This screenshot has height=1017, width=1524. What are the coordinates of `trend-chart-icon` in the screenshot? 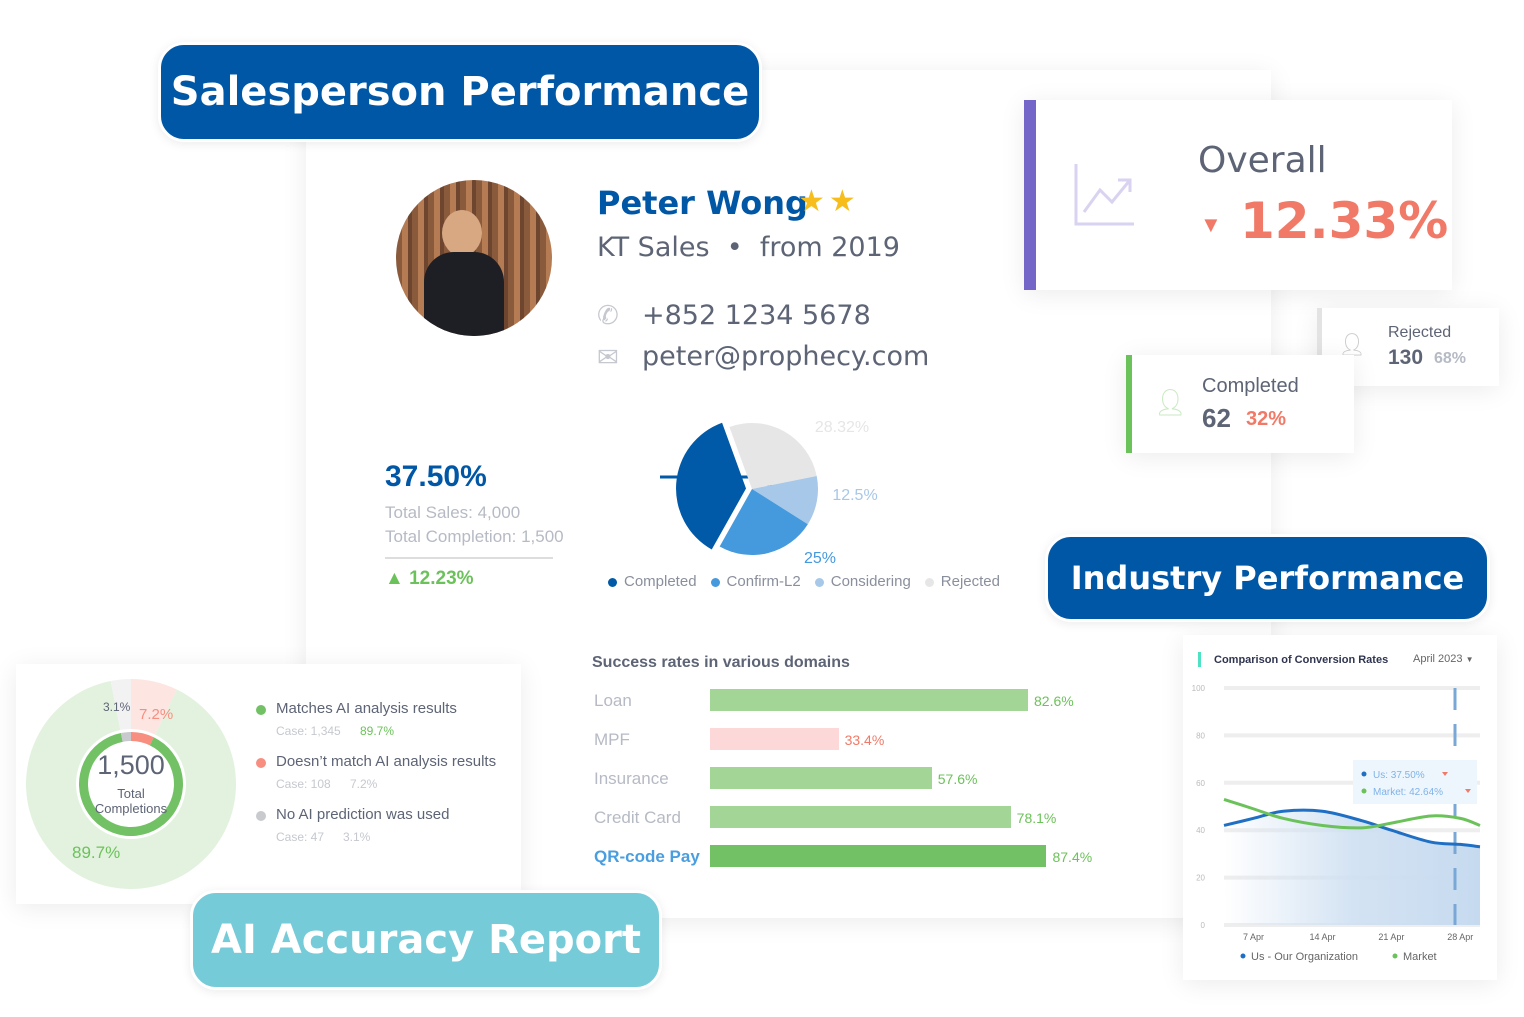 It's located at (1104, 195).